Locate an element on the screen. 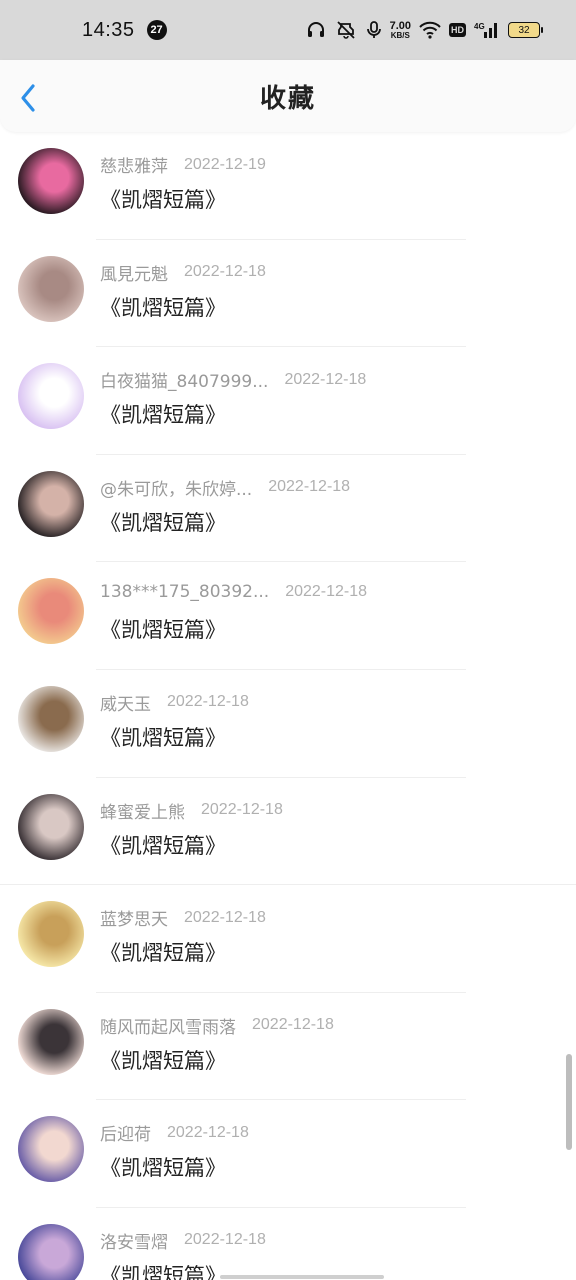  scrollbar is located at coordinates (569, 1102).